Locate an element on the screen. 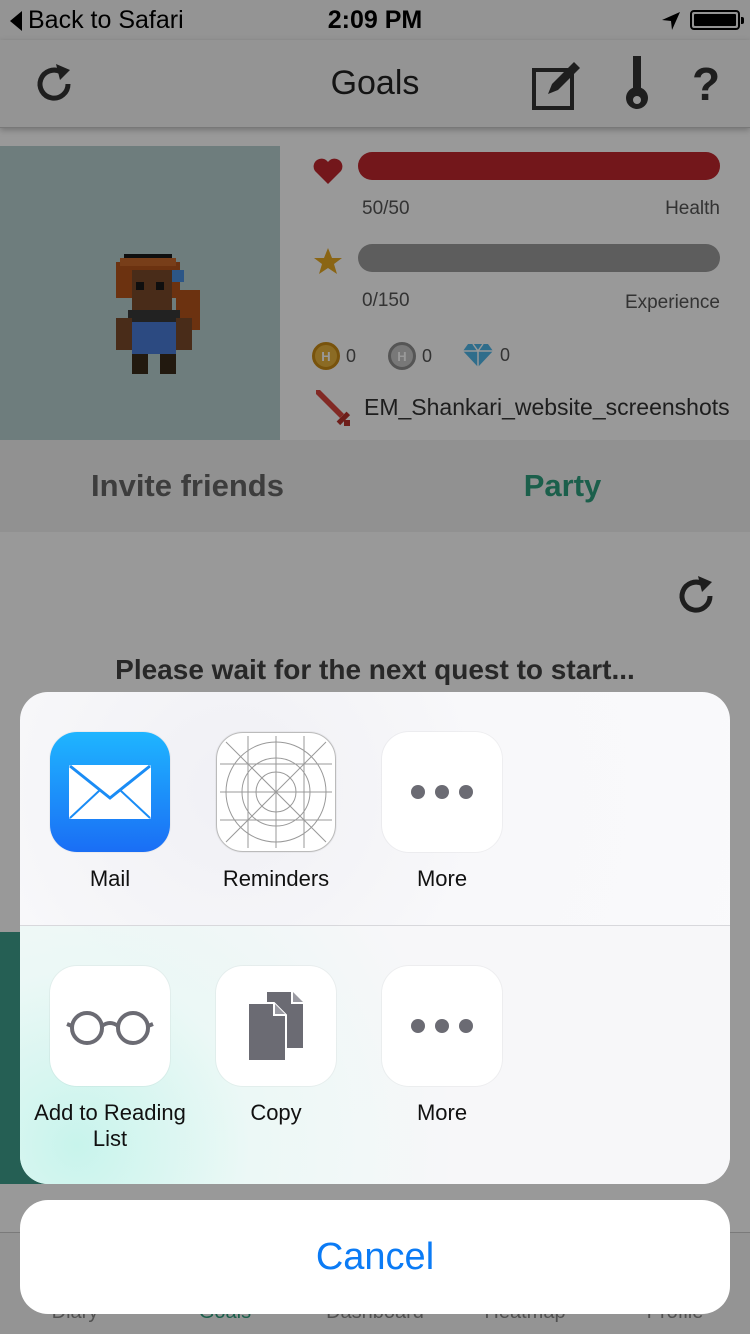 The width and height of the screenshot is (750, 1334). action-add-to-reading-list: Add to Reading List is located at coordinates (110, 1059).